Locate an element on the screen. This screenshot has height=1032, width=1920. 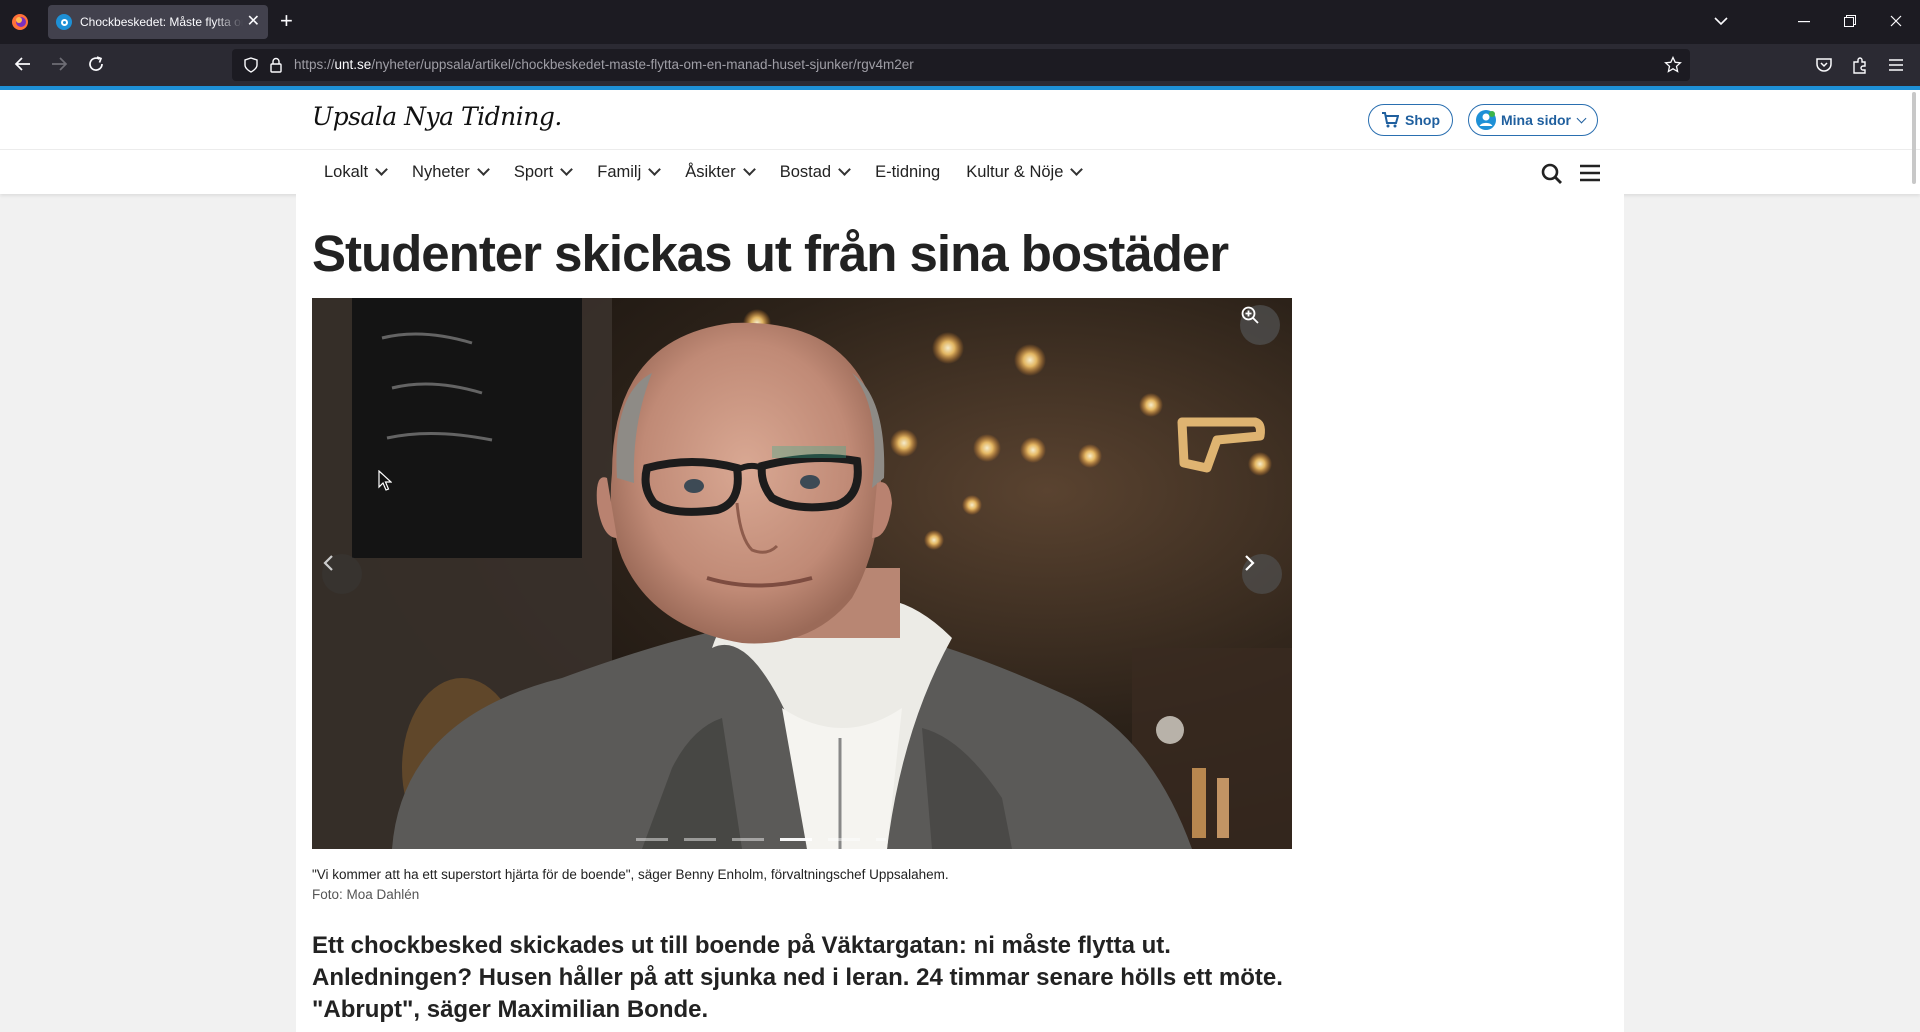
nav-item-label: Sport is located at coordinates (533, 171).